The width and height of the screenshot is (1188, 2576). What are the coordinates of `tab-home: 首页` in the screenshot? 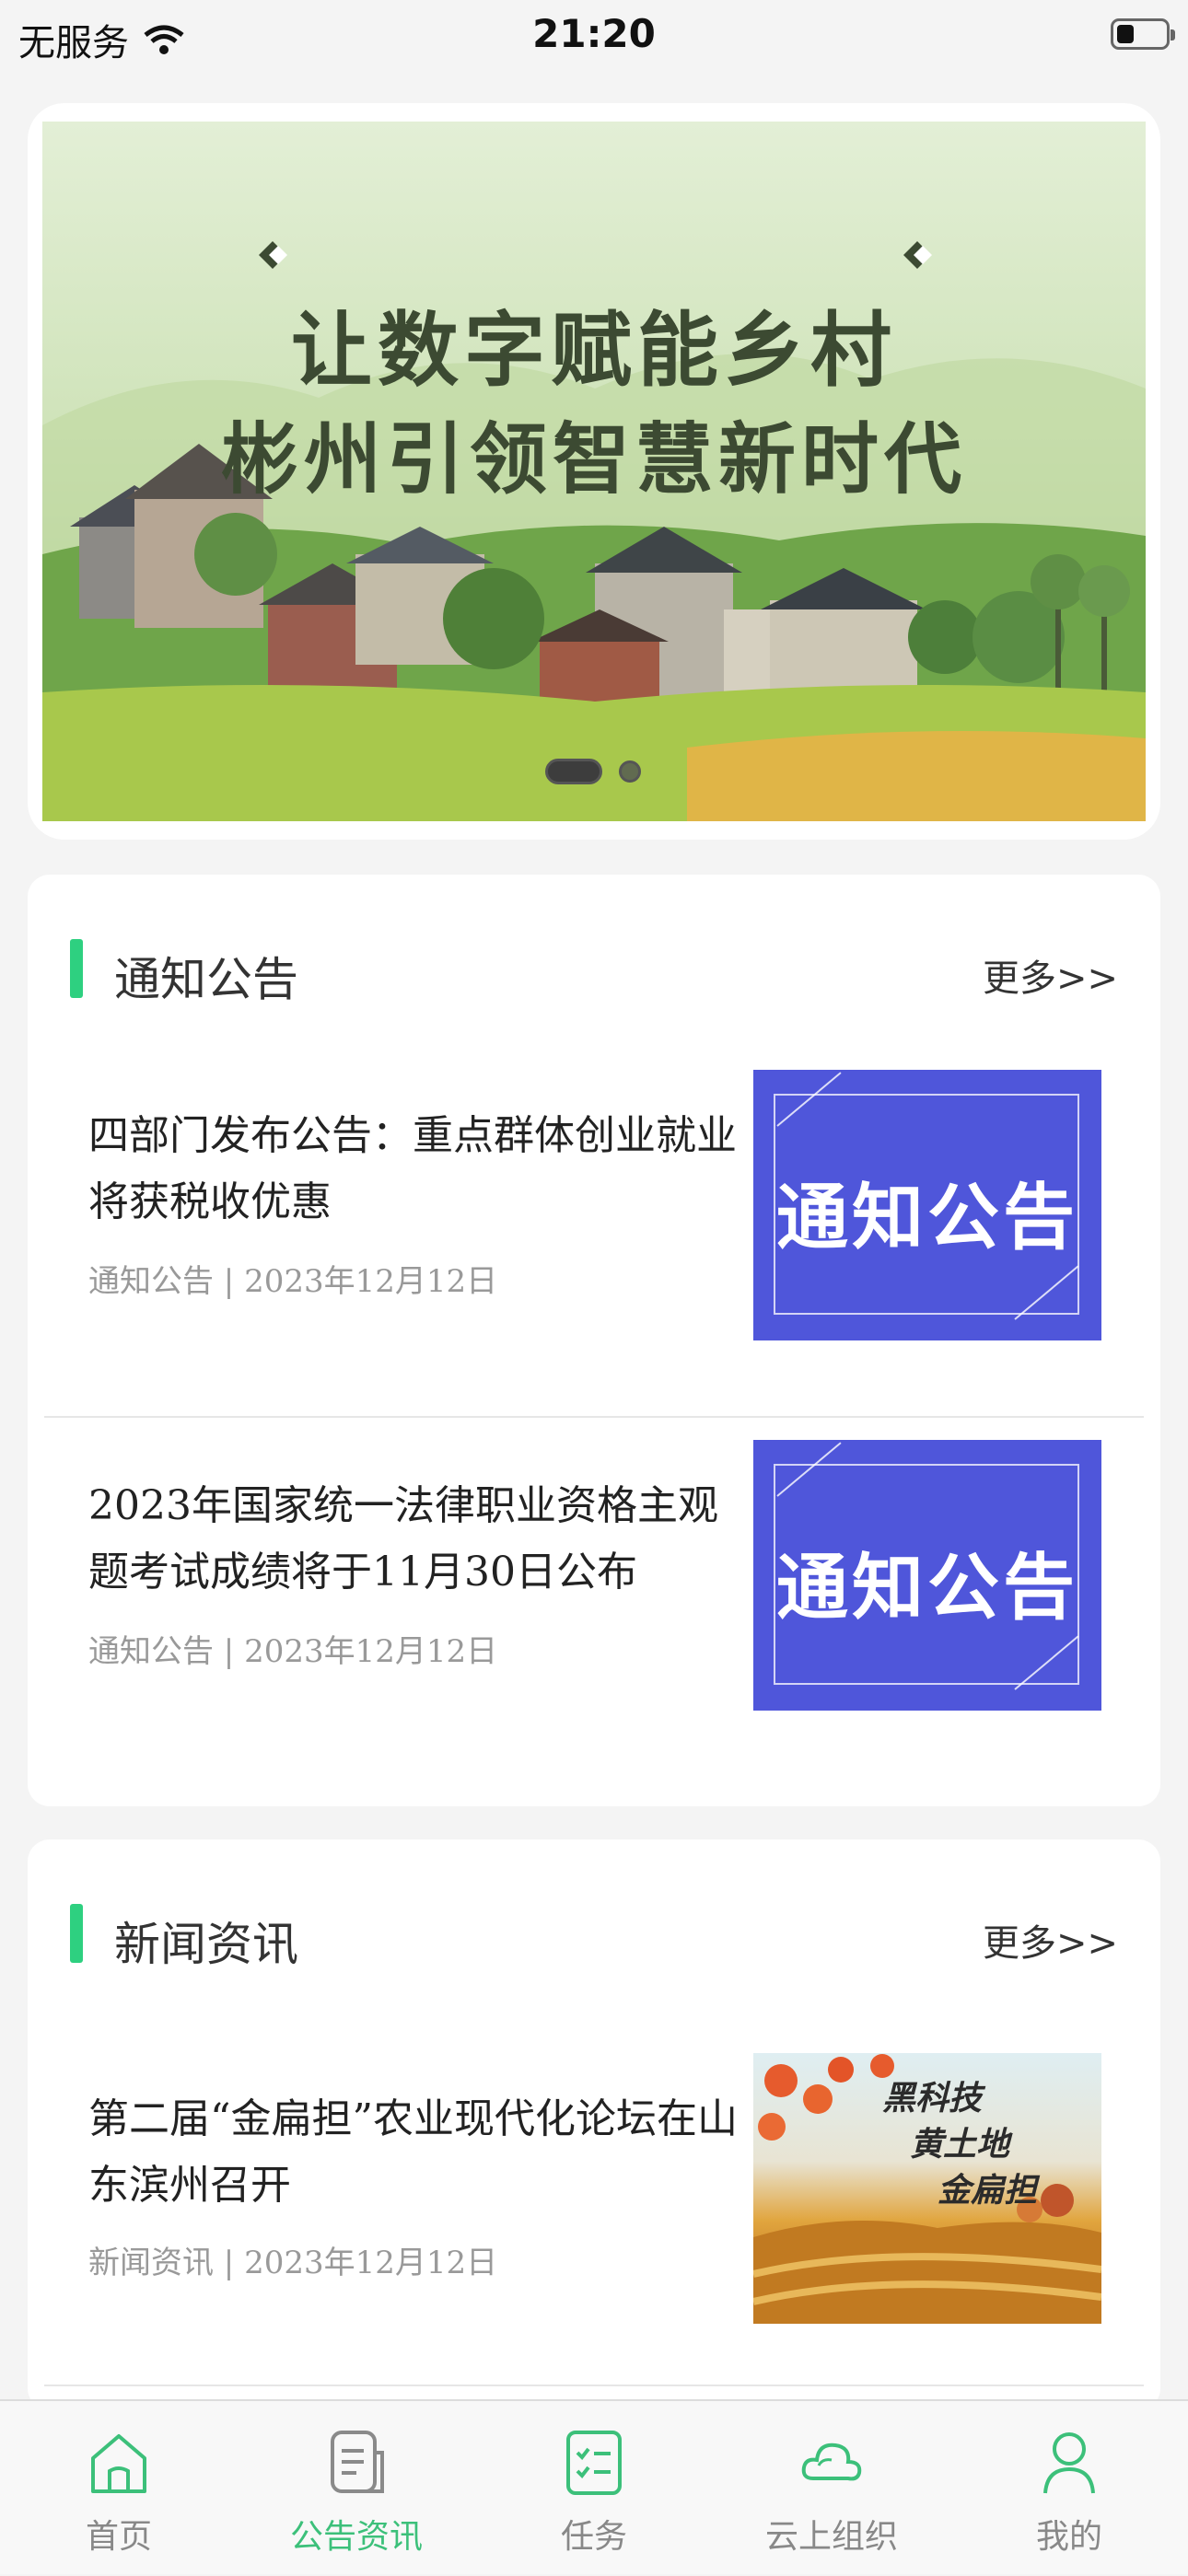 It's located at (119, 2488).